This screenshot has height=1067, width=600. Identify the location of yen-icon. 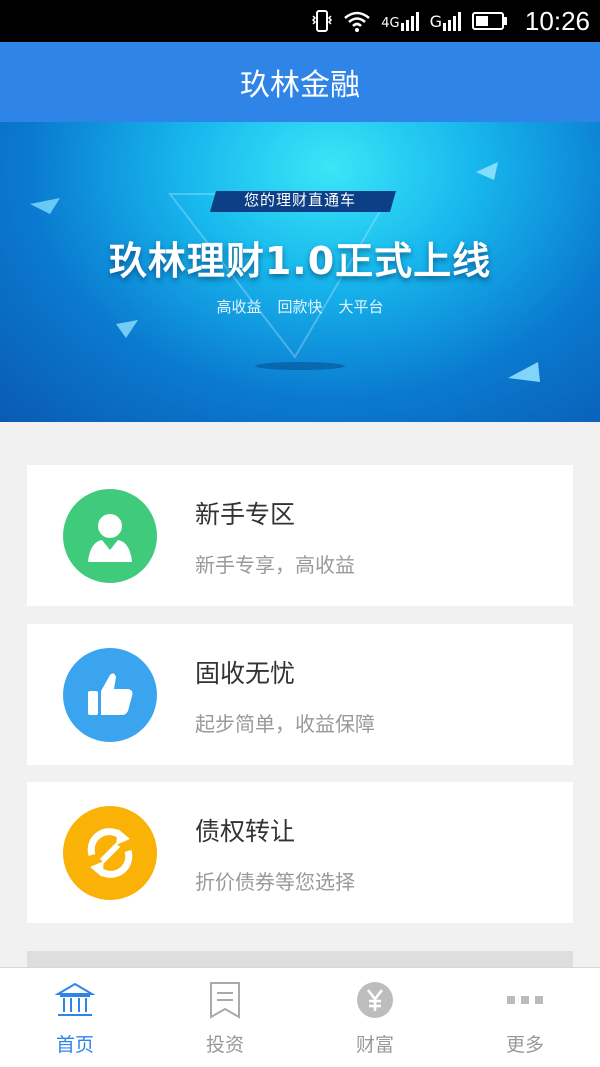
(375, 1000).